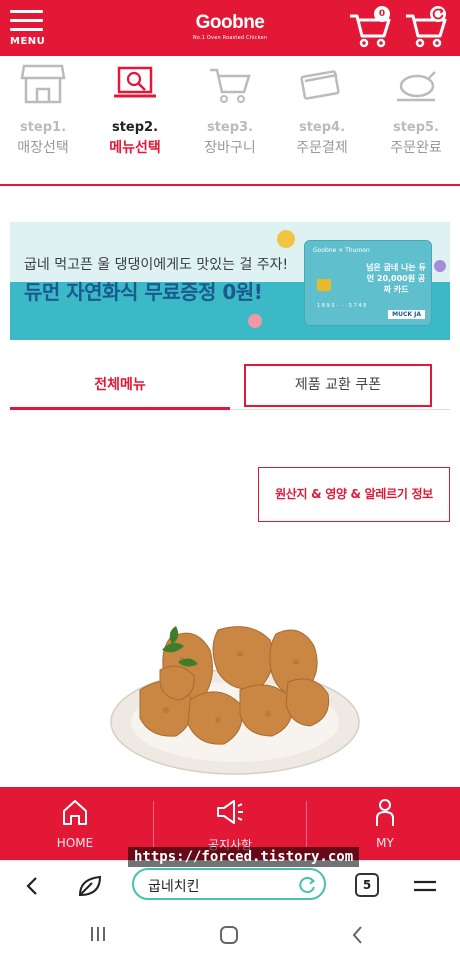  I want to click on step-name: 매장선택, so click(43, 148).